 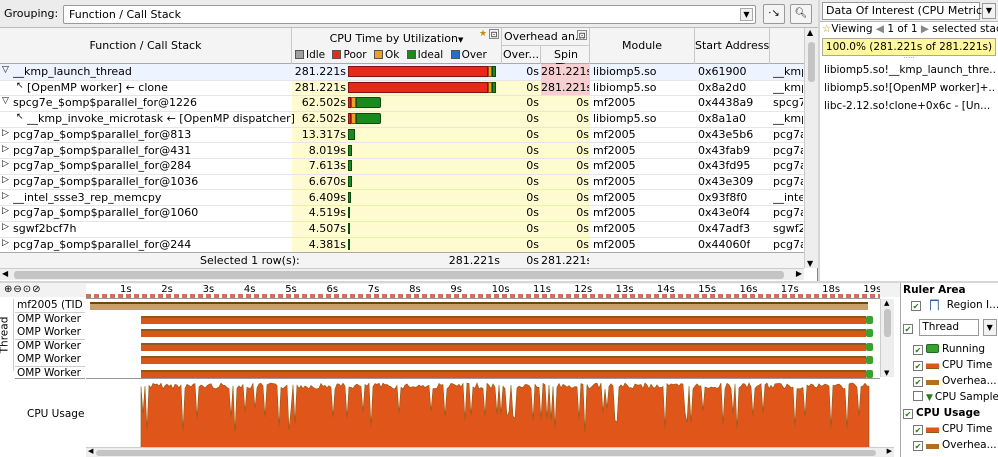 I want to click on vertical-scrollbar: ▲ ▼, so click(x=811, y=148).